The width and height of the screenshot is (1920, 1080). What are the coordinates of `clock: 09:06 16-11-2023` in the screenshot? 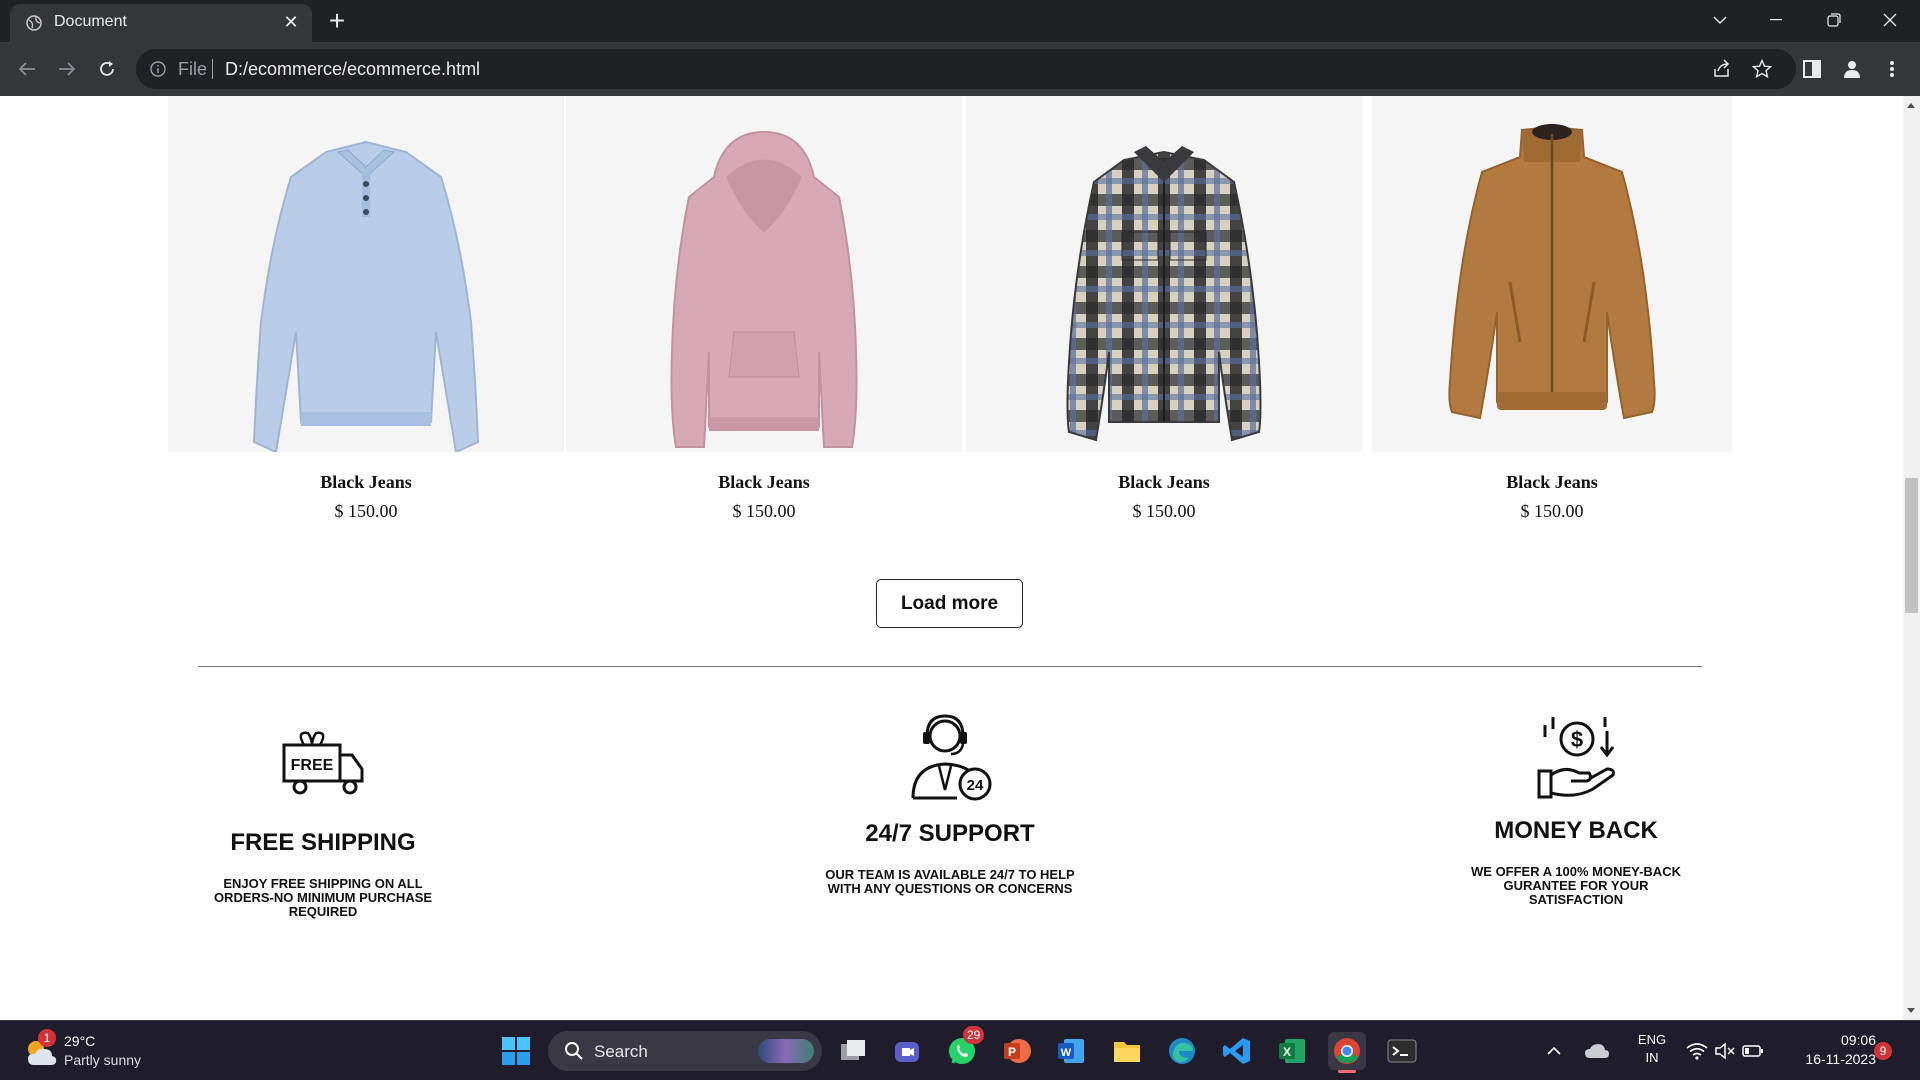 It's located at (1828, 1050).